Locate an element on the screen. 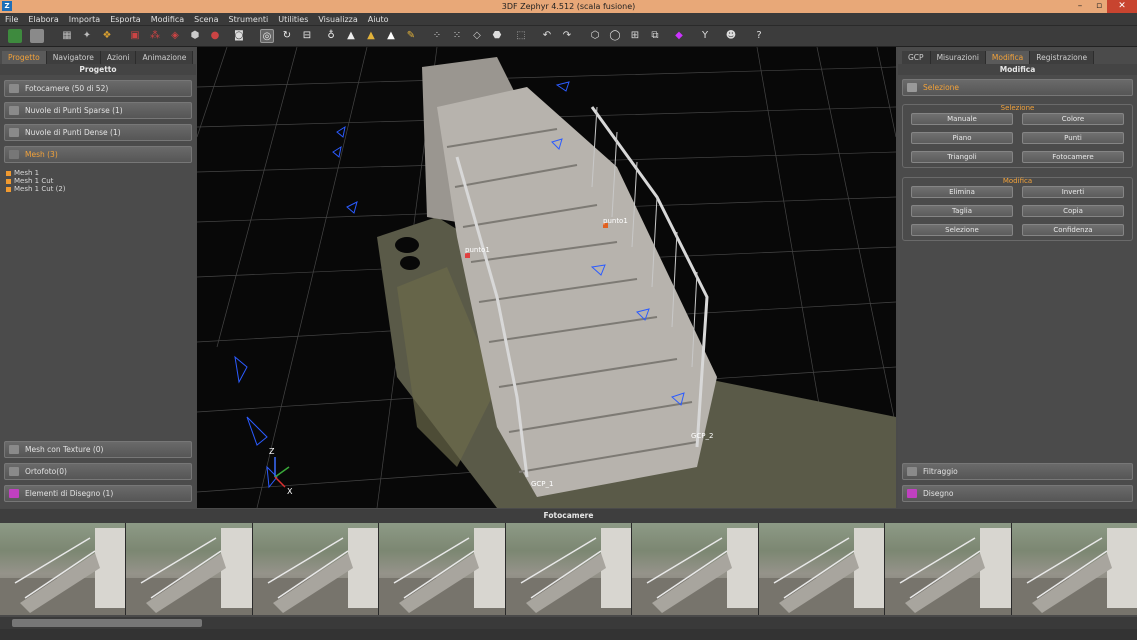 The height and width of the screenshot is (640, 1137). sparse-icon: ▦ is located at coordinates (67, 36).